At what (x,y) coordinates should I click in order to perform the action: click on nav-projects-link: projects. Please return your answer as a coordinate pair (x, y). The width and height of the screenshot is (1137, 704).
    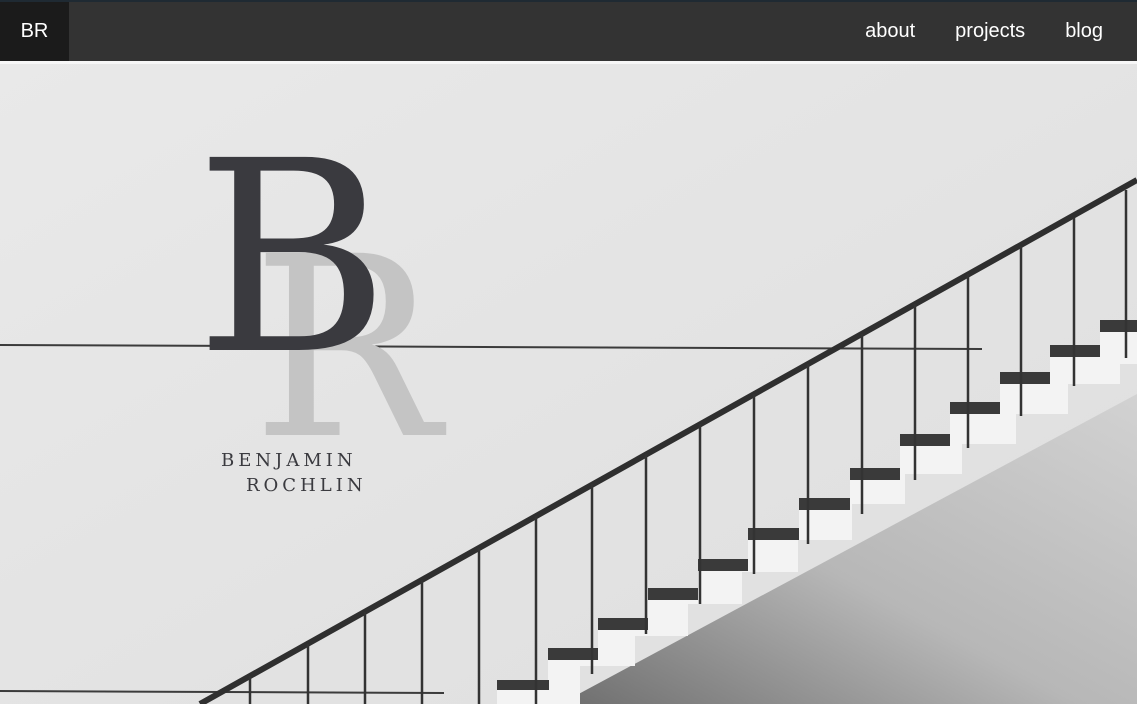
    Looking at the image, I should click on (990, 31).